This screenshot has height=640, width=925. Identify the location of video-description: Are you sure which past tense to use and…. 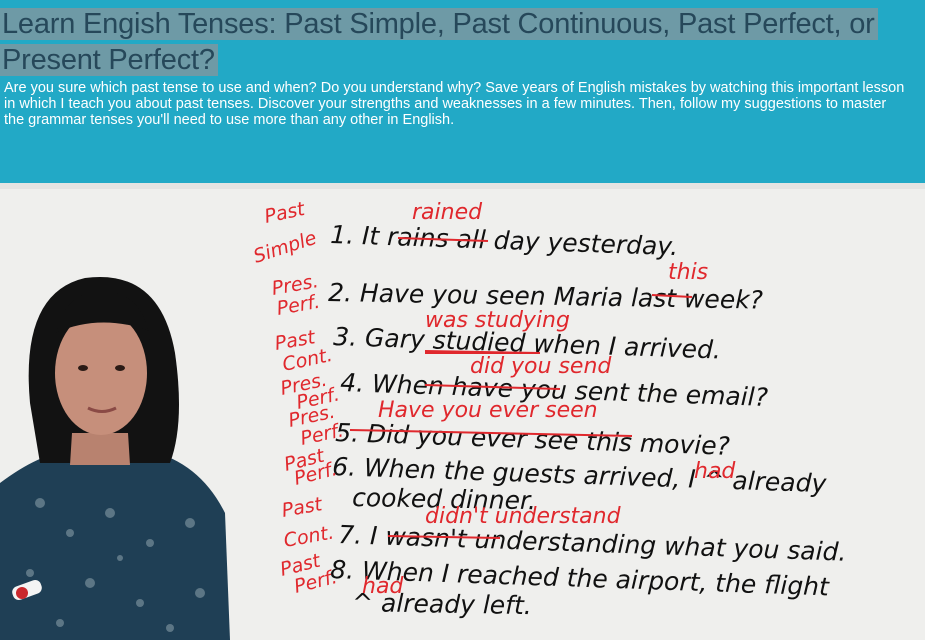
(454, 104).